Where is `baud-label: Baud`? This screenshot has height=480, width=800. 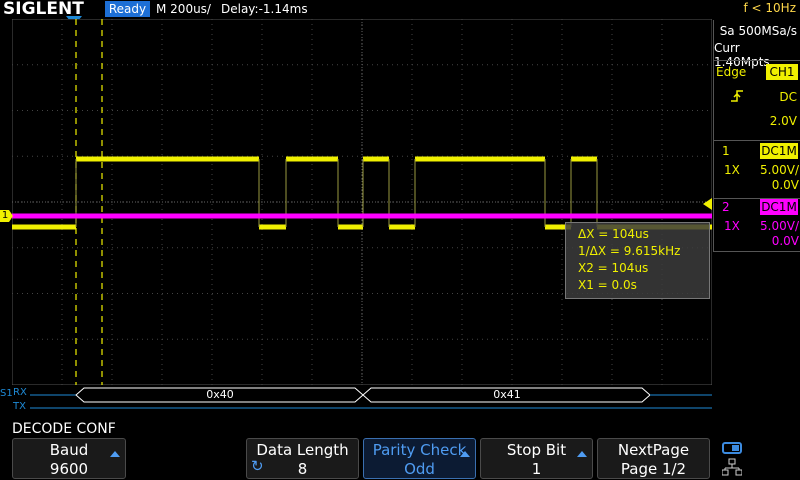
baud-label: Baud is located at coordinates (69, 450).